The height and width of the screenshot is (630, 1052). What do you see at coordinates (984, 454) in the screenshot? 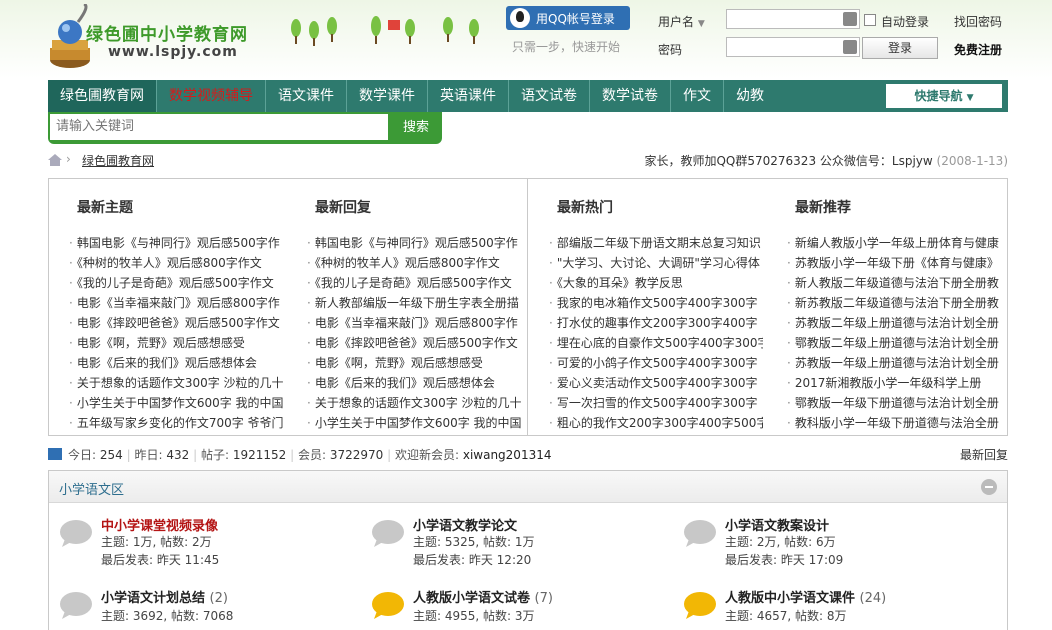
I see `latest-reply-link: 最新回复` at bounding box center [984, 454].